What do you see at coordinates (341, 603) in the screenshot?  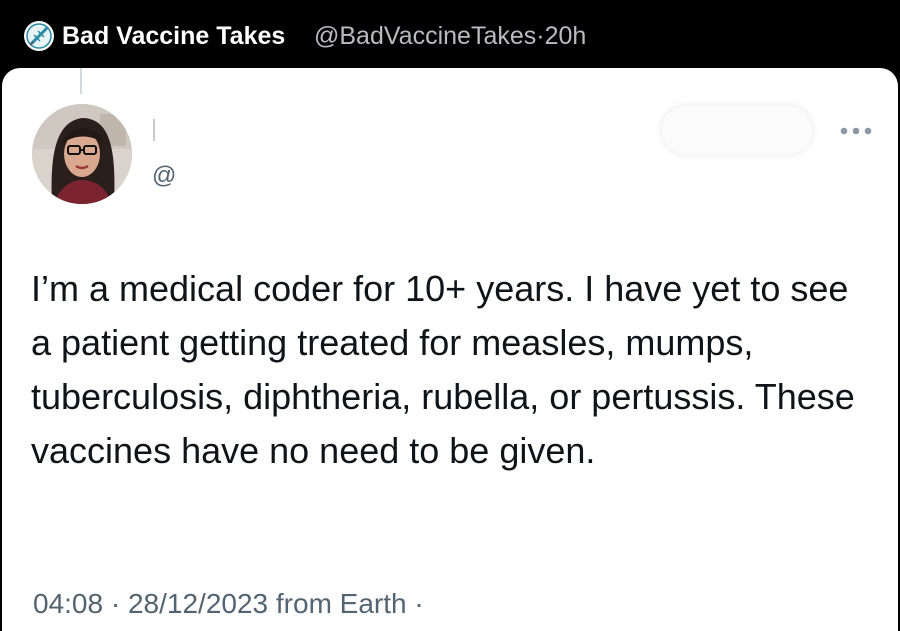 I see `tweet-source: from Earth` at bounding box center [341, 603].